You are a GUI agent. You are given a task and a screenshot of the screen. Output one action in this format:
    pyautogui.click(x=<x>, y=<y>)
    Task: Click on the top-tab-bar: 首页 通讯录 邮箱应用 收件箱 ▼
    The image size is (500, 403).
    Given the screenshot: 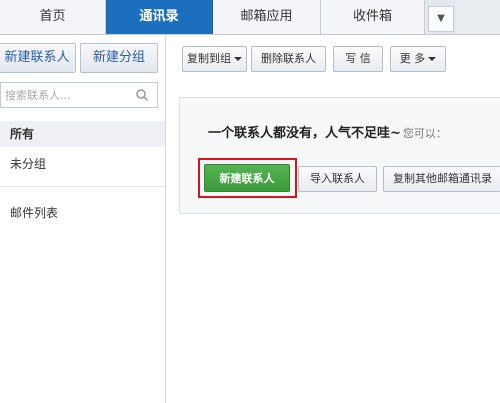 What is the action you would take?
    pyautogui.click(x=250, y=17)
    